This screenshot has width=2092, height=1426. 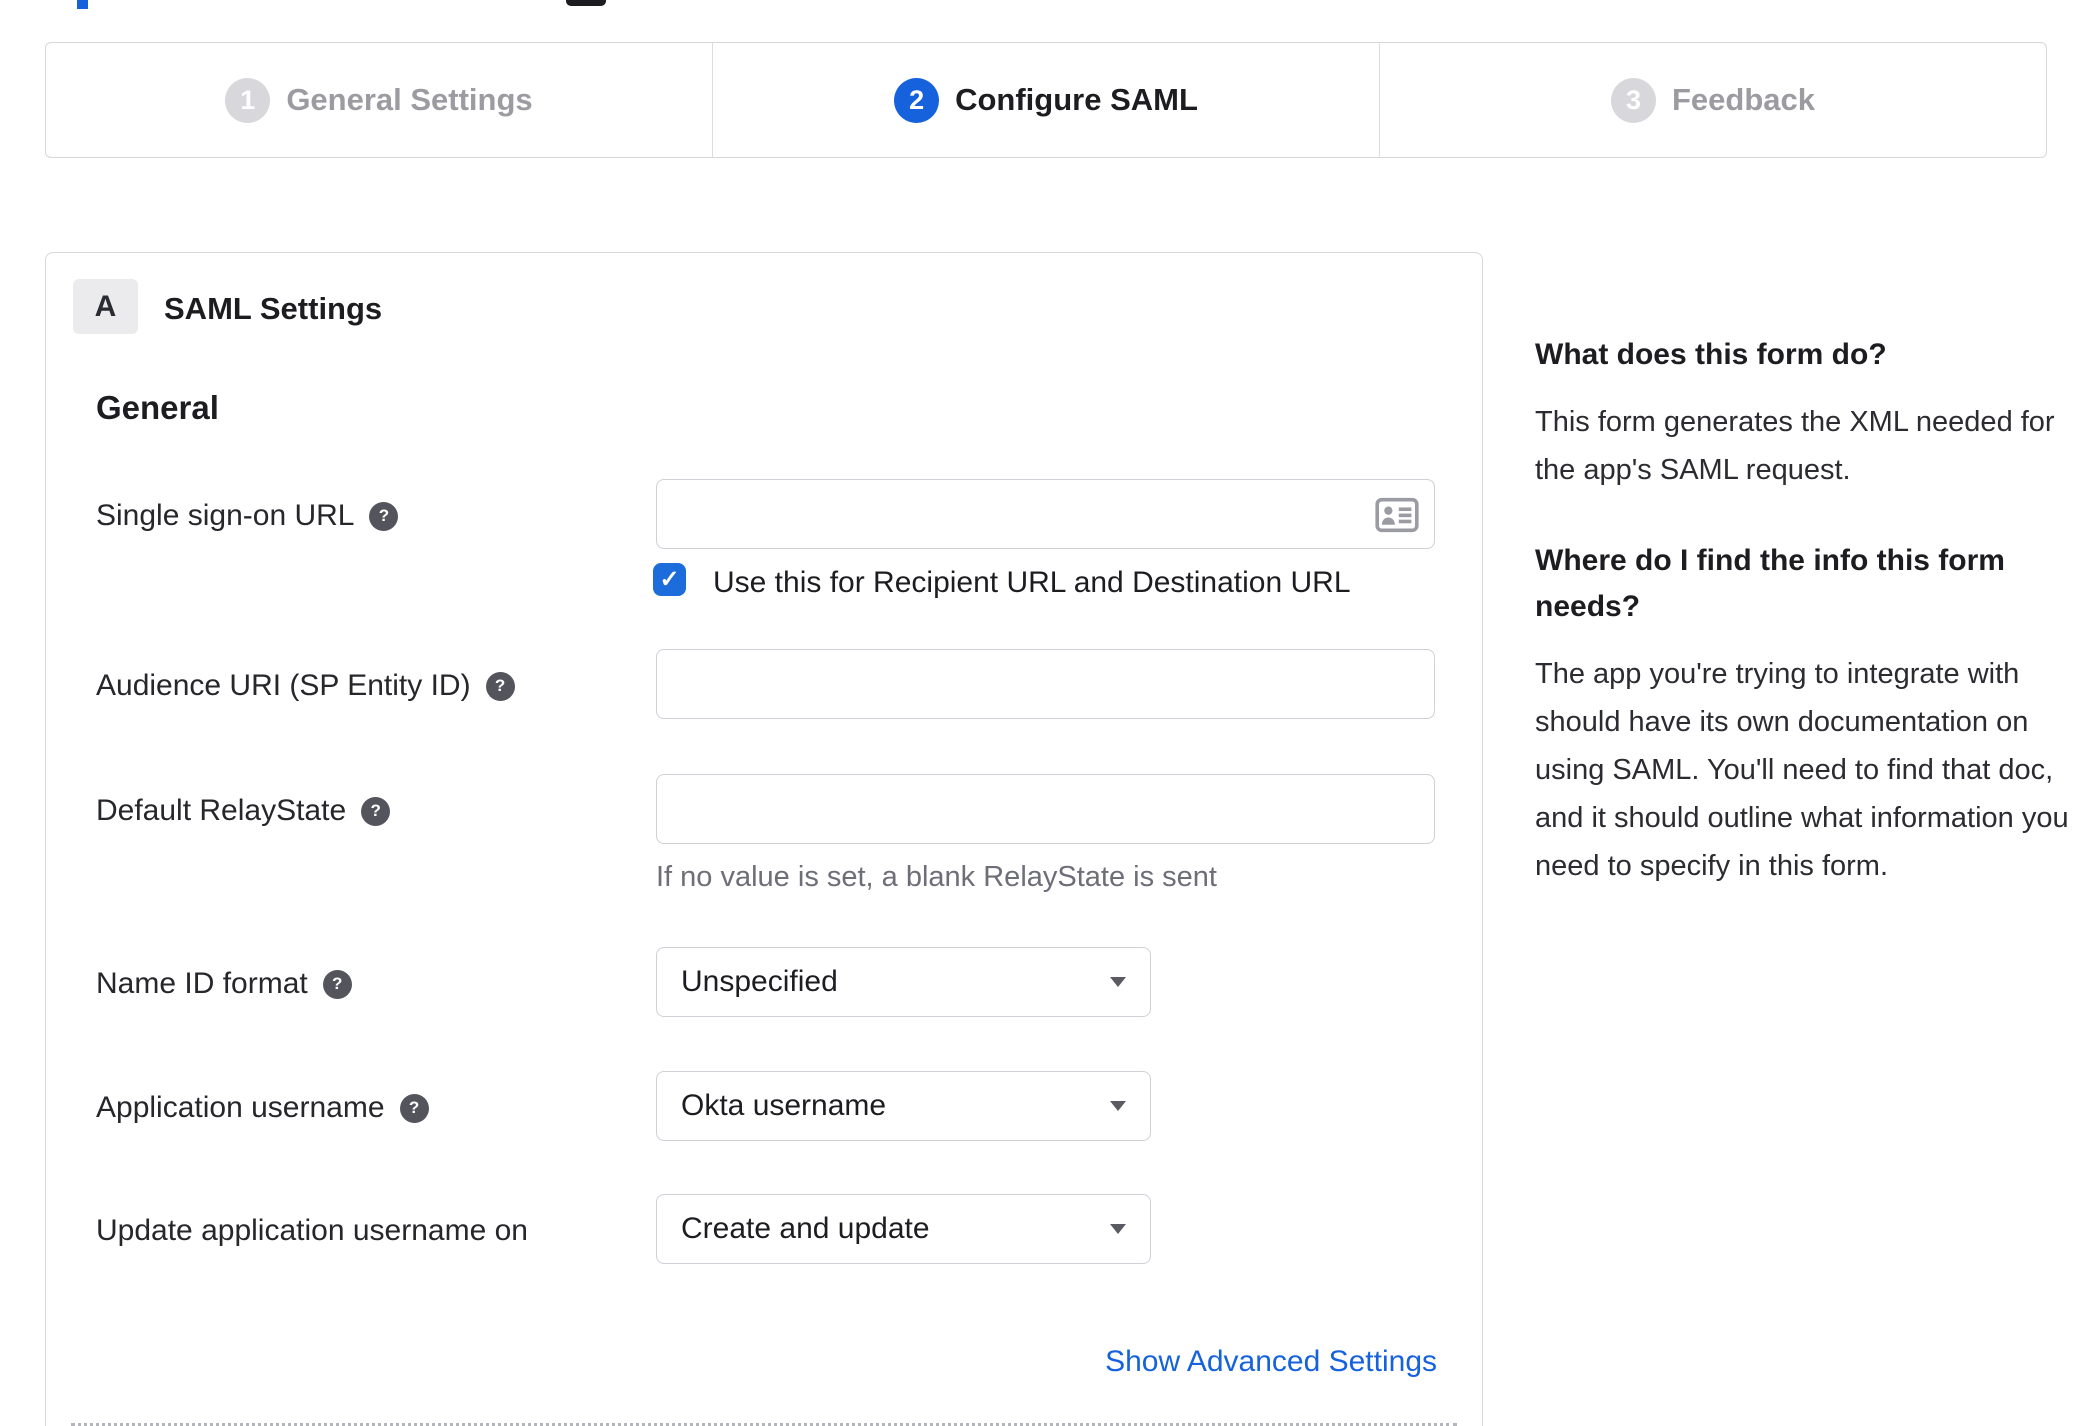 I want to click on update-application-username-label: Update application username on, so click(x=312, y=1230).